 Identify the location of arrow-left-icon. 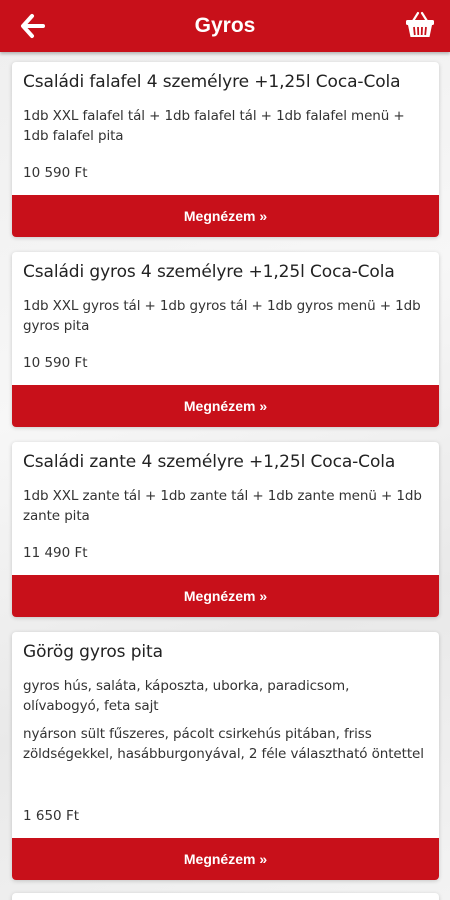
(33, 26).